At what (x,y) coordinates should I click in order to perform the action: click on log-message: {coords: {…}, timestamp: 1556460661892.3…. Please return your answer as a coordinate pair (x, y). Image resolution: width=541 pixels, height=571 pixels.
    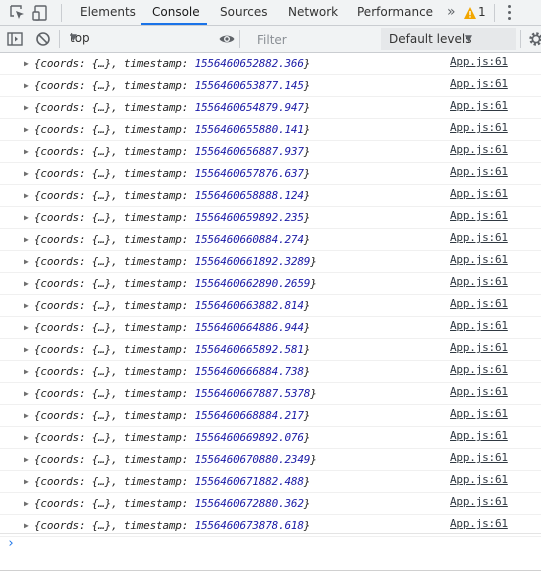
    Looking at the image, I should click on (175, 261).